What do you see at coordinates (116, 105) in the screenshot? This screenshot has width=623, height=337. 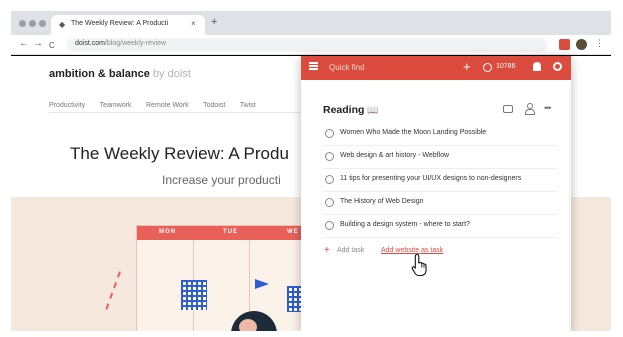 I see `nav-link-teamwork: Teamwork` at bounding box center [116, 105].